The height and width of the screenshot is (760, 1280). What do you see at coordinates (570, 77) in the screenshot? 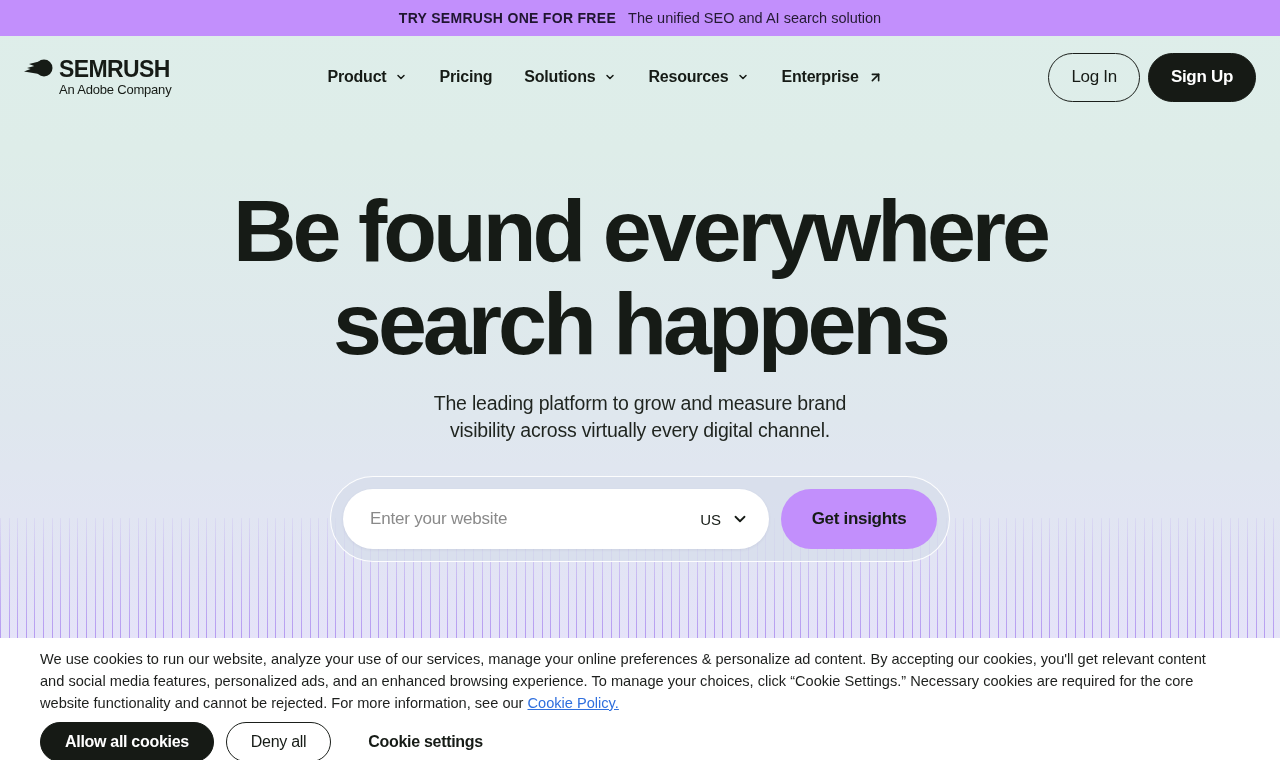
I see `nav-item: Solutions` at bounding box center [570, 77].